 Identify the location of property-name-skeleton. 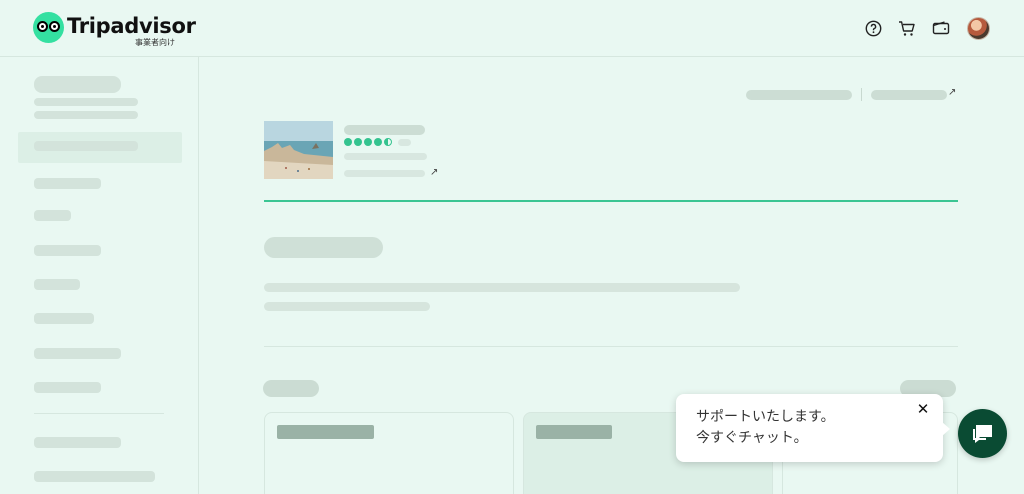
(384, 130).